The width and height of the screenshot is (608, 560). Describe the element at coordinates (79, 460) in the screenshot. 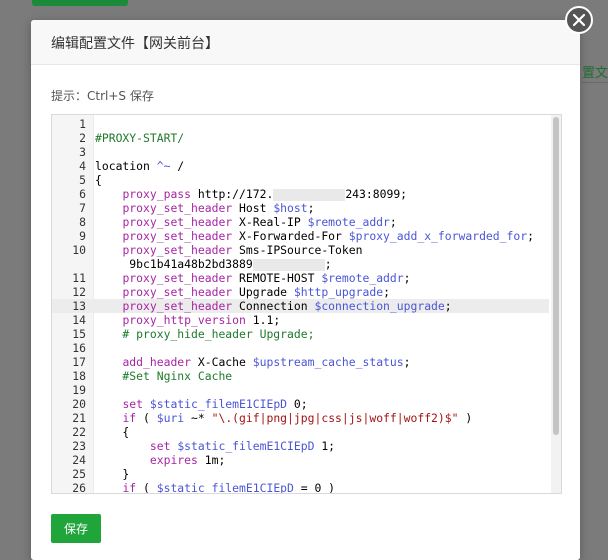

I see `line-number: 24` at that location.